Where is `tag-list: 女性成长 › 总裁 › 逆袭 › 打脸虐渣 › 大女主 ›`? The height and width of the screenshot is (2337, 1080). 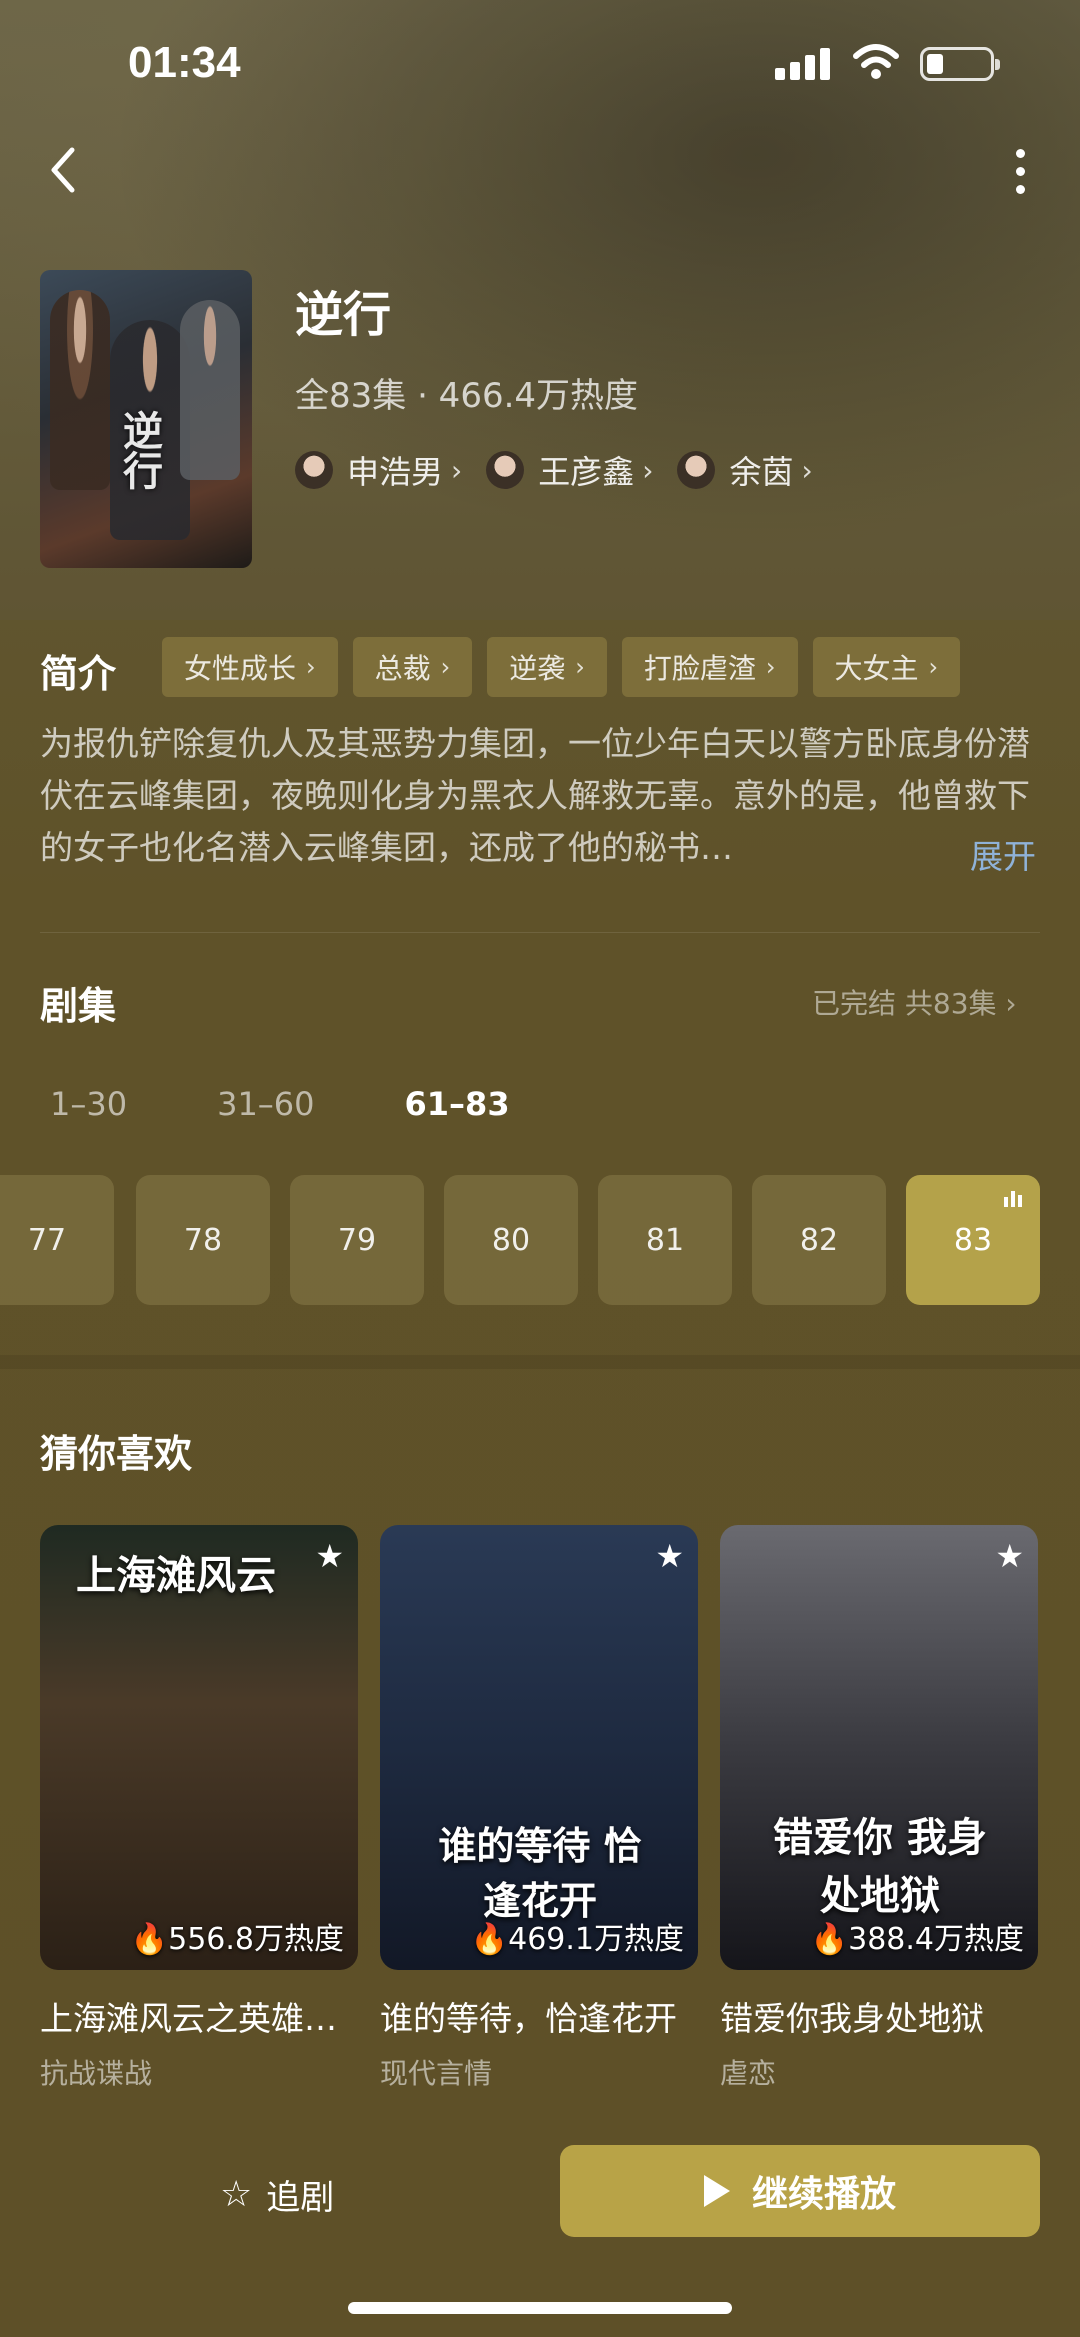 tag-list: 女性成长 › 总裁 › 逆袭 › 打脸虐渣 › 大女主 › is located at coordinates (561, 667).